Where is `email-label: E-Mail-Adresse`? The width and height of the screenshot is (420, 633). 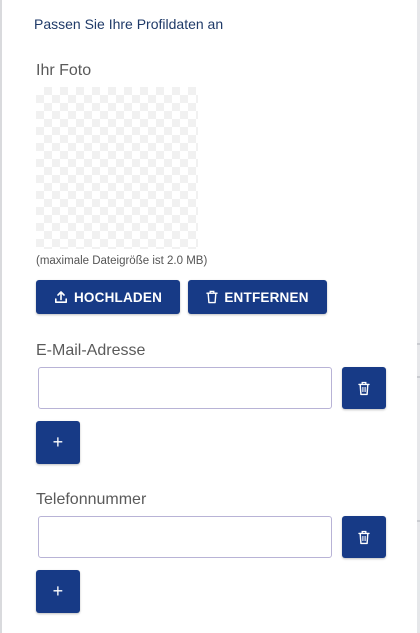
email-label: E-Mail-Adresse is located at coordinates (91, 350).